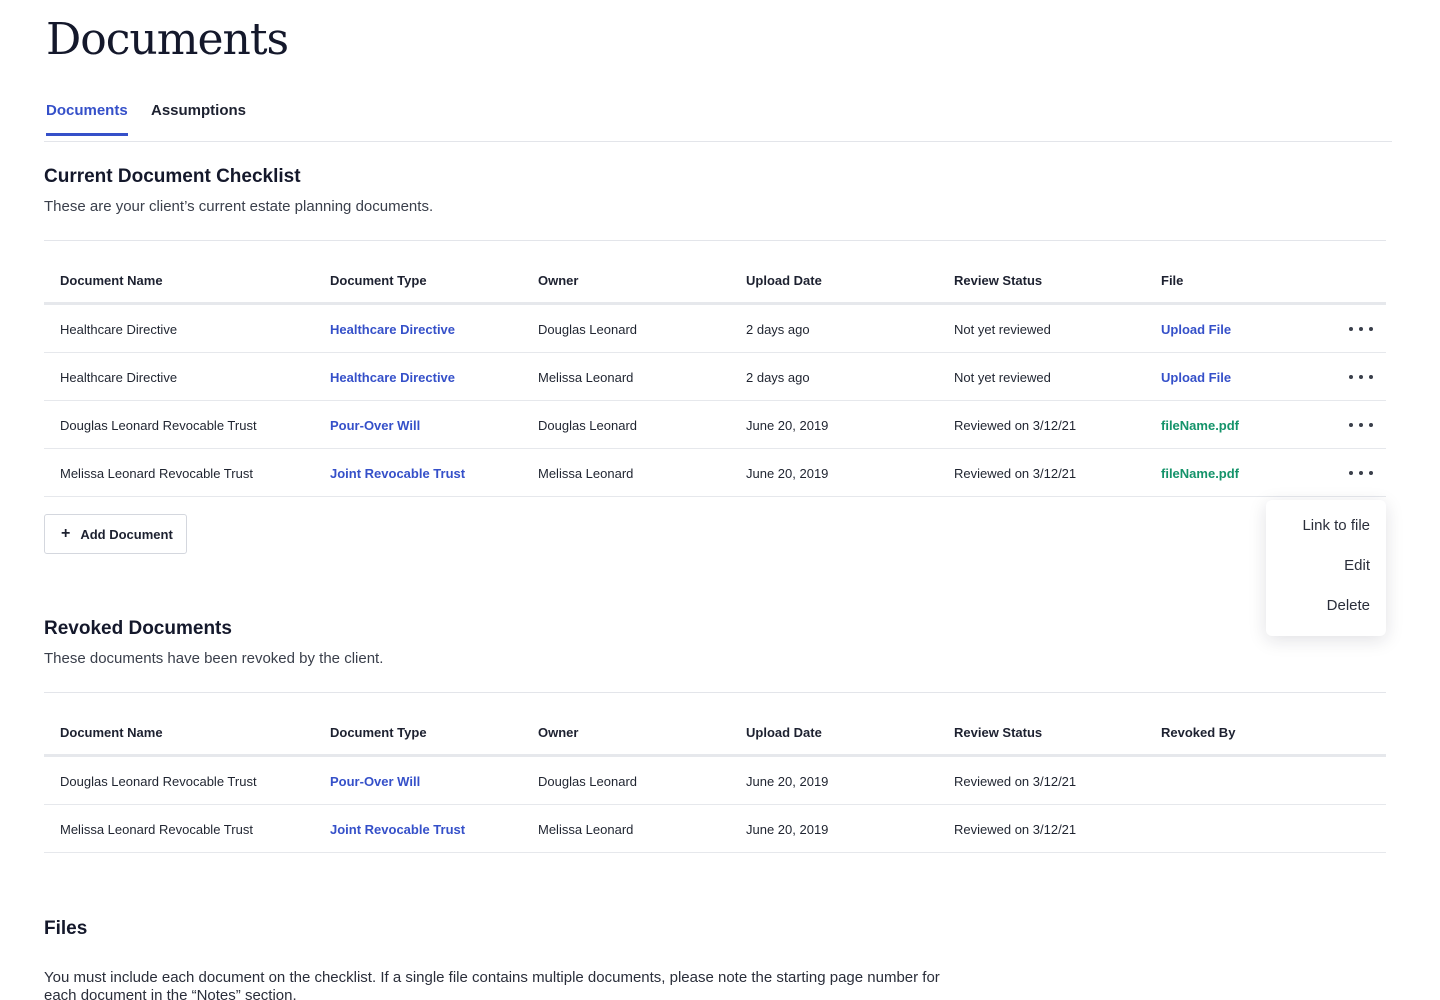 Image resolution: width=1440 pixels, height=1000 pixels. I want to click on tab-bar: Documents Assumptions, so click(718, 115).